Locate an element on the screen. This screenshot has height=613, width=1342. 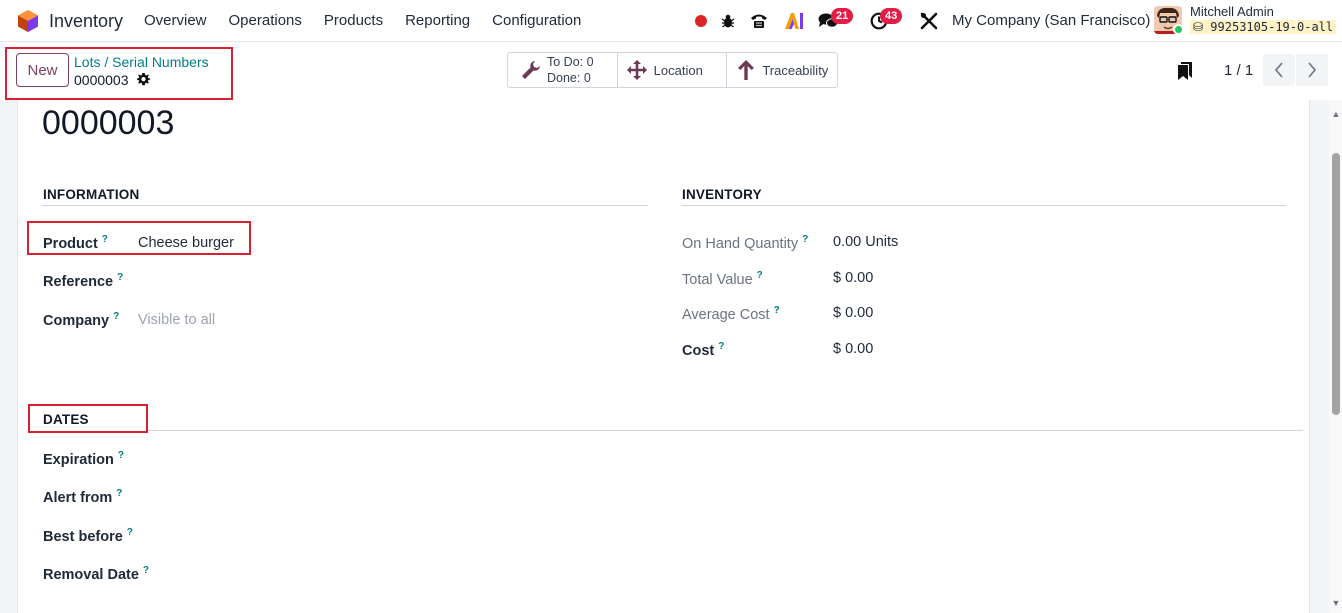
information-title: INFORMATION is located at coordinates (91, 194).